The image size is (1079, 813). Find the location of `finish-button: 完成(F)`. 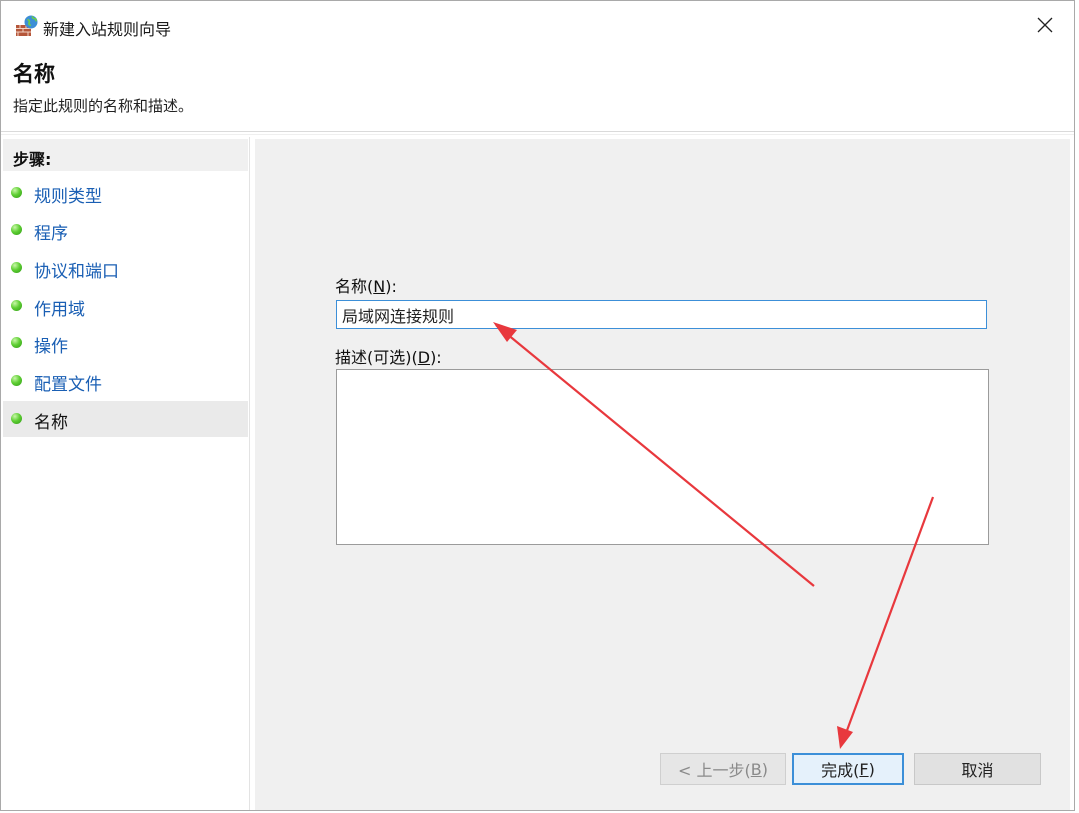

finish-button: 完成(F) is located at coordinates (848, 769).